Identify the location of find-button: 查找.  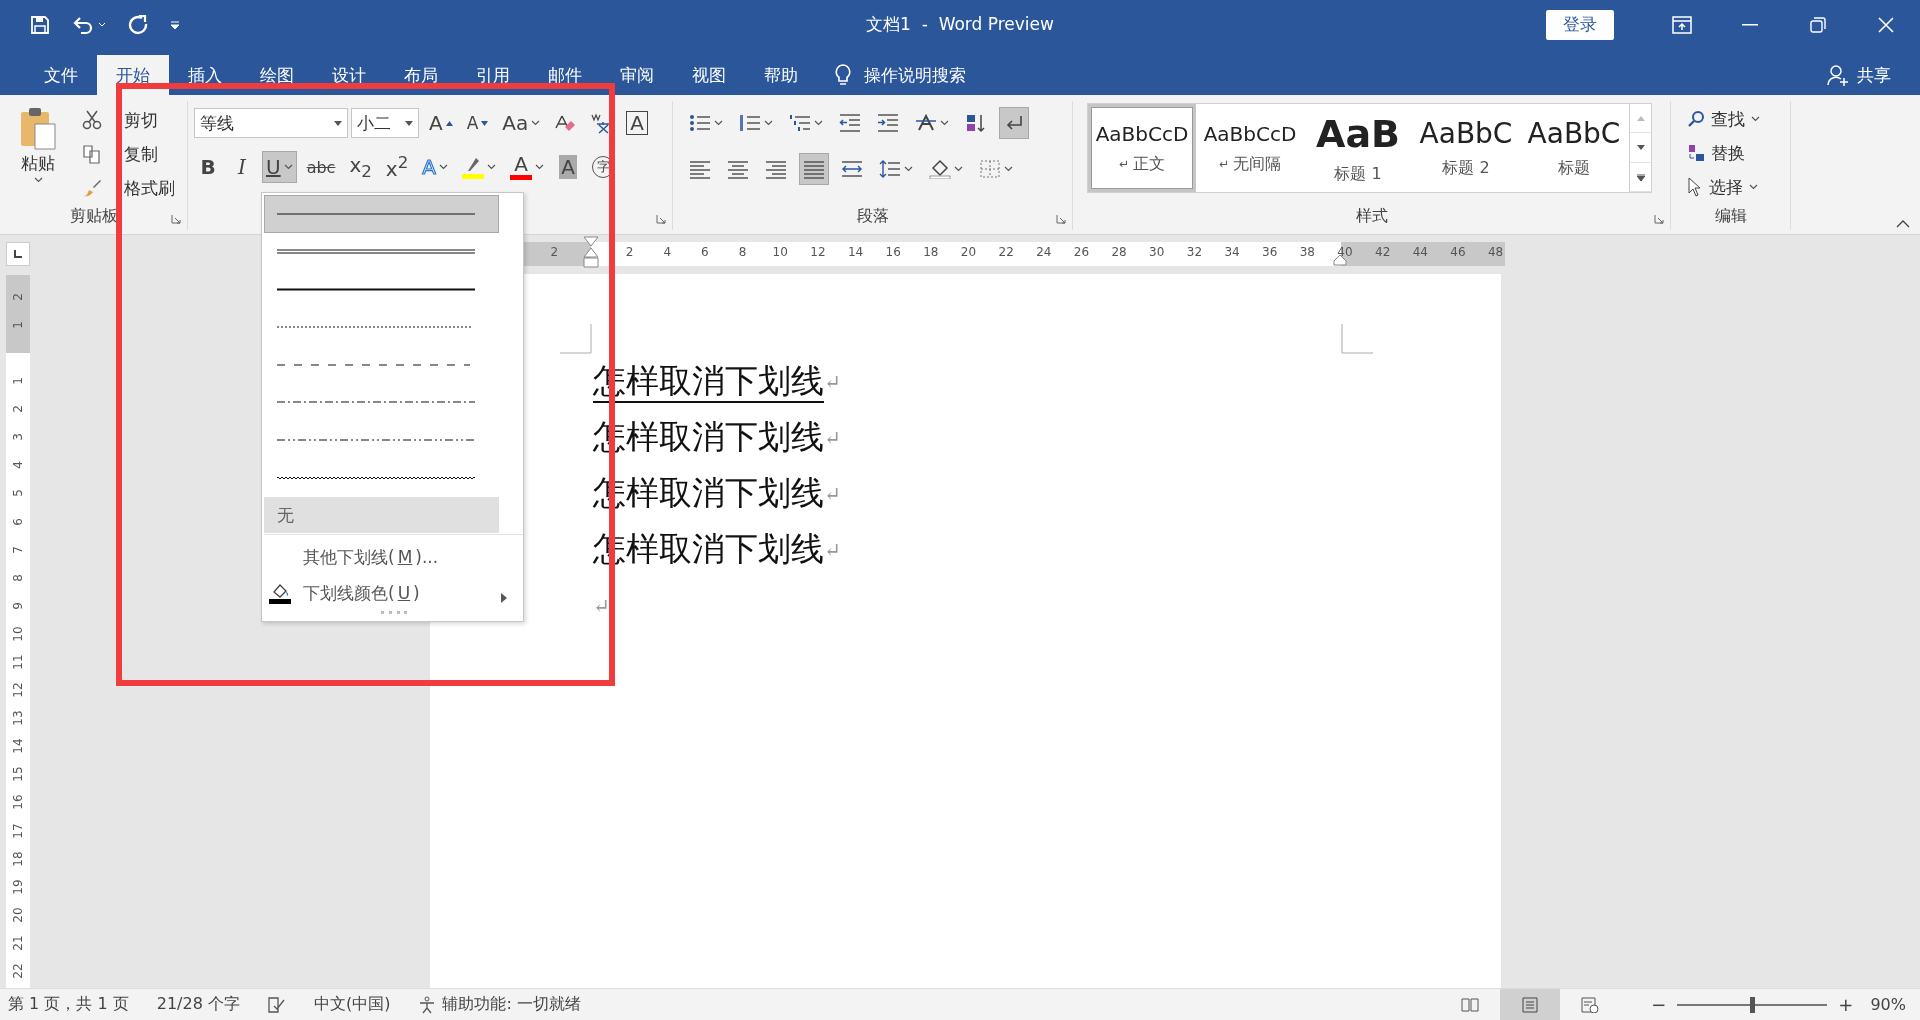
(1723, 119).